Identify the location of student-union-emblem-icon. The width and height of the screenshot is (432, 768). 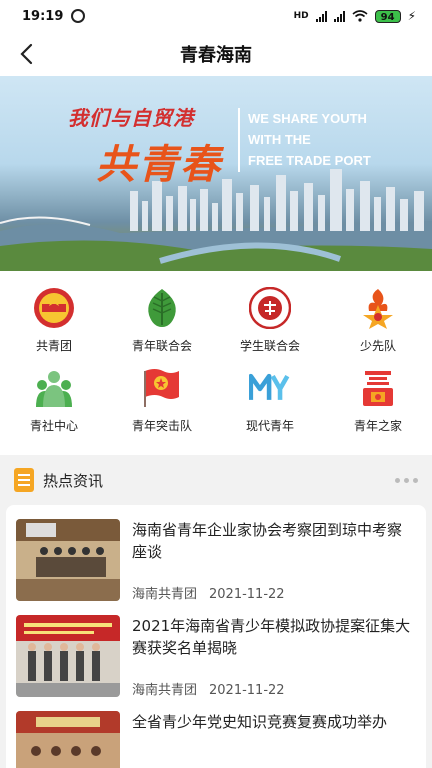
(270, 308).